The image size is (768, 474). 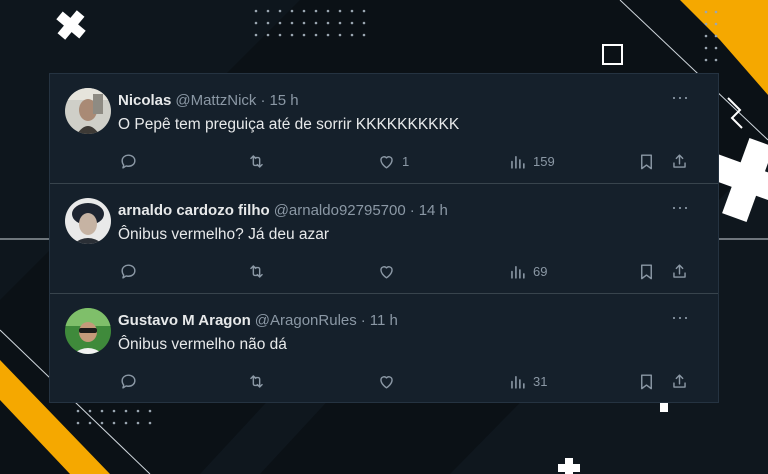 I want to click on tweet-header: Nicolas @MattzNick · 15 h, so click(x=208, y=101).